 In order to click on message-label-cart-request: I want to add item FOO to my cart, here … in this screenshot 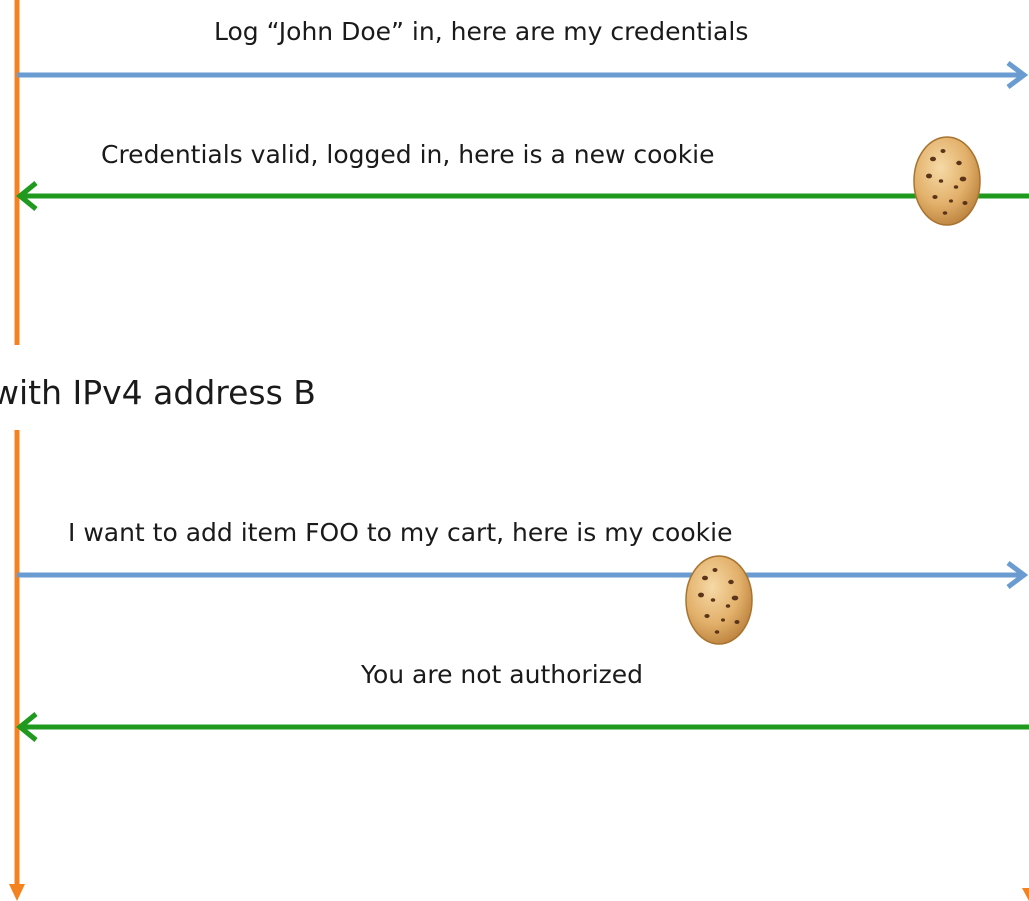, I will do `click(400, 532)`.